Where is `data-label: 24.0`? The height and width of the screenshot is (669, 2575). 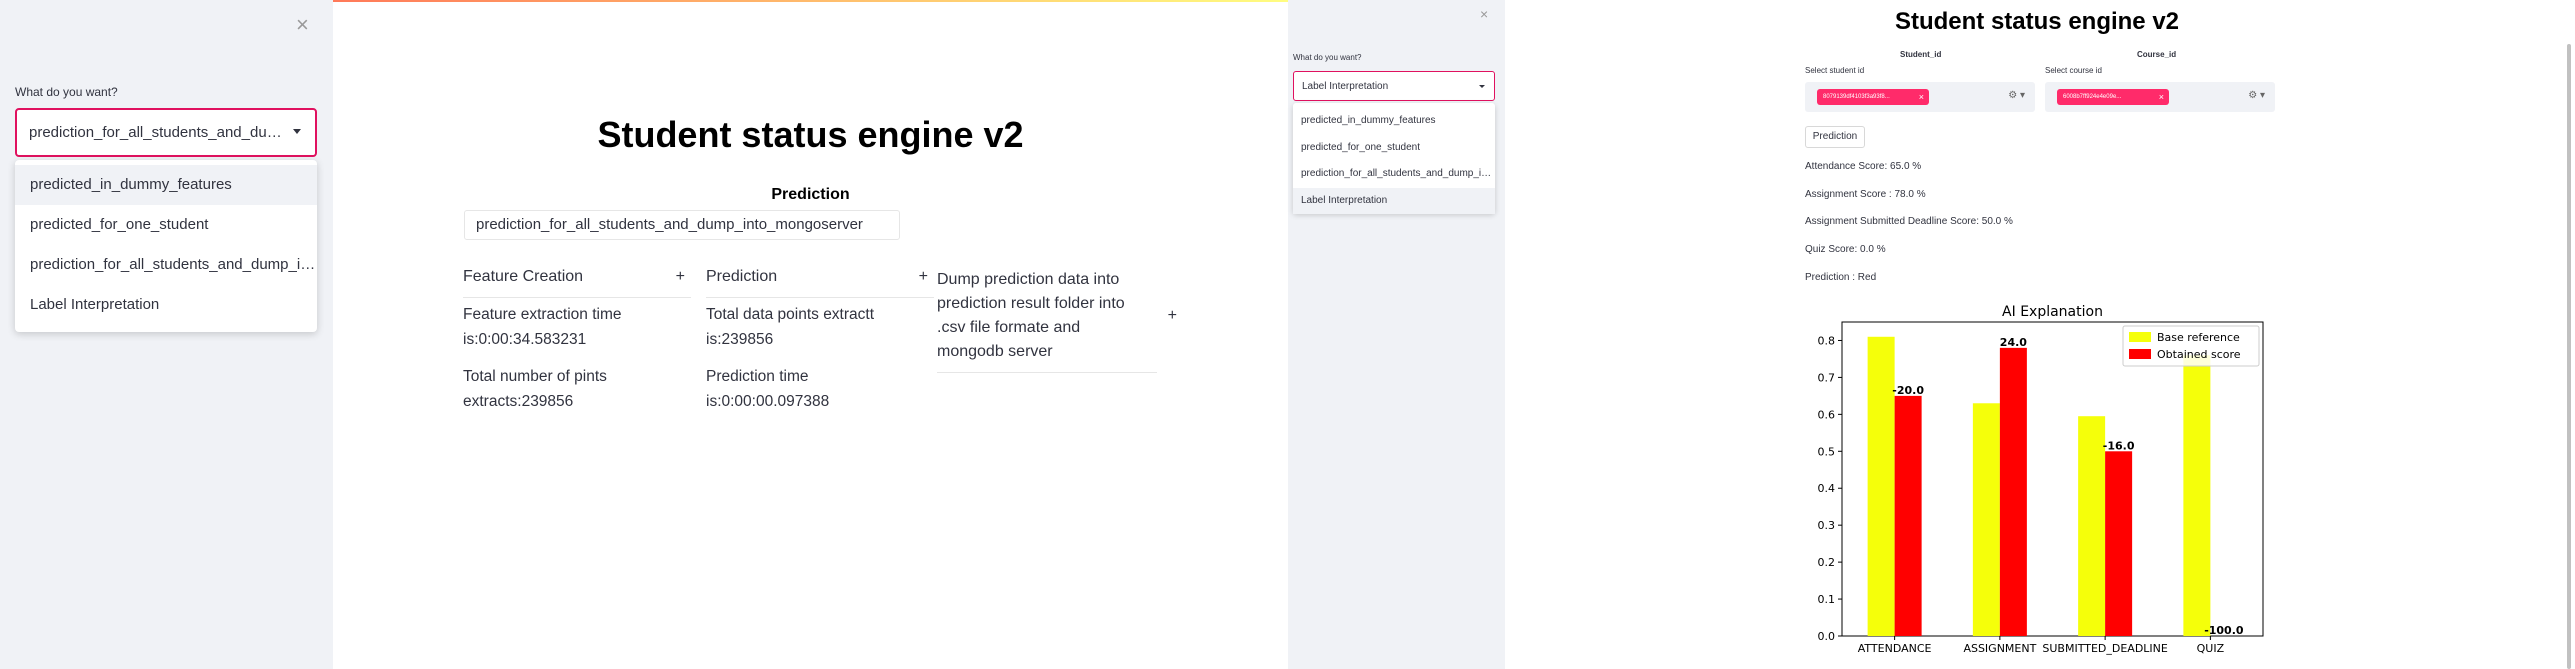 data-label: 24.0 is located at coordinates (2013, 342).